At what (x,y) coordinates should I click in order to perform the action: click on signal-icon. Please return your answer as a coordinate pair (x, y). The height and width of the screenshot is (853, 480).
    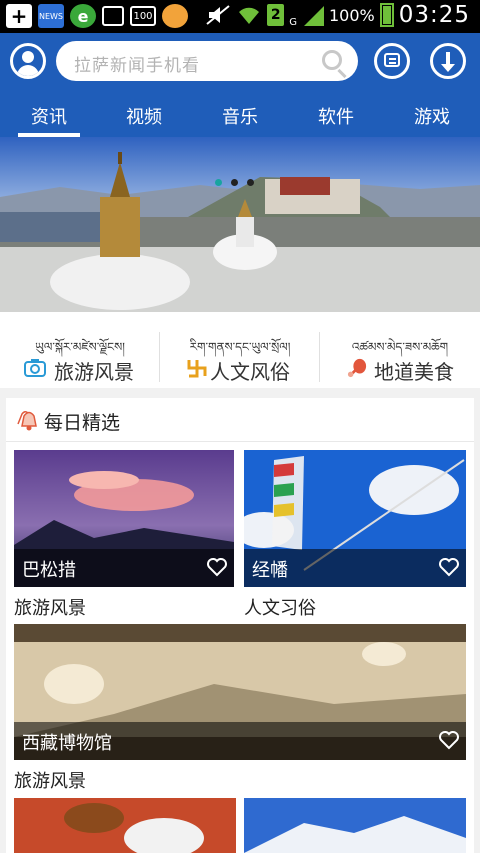
    Looking at the image, I should click on (313, 16).